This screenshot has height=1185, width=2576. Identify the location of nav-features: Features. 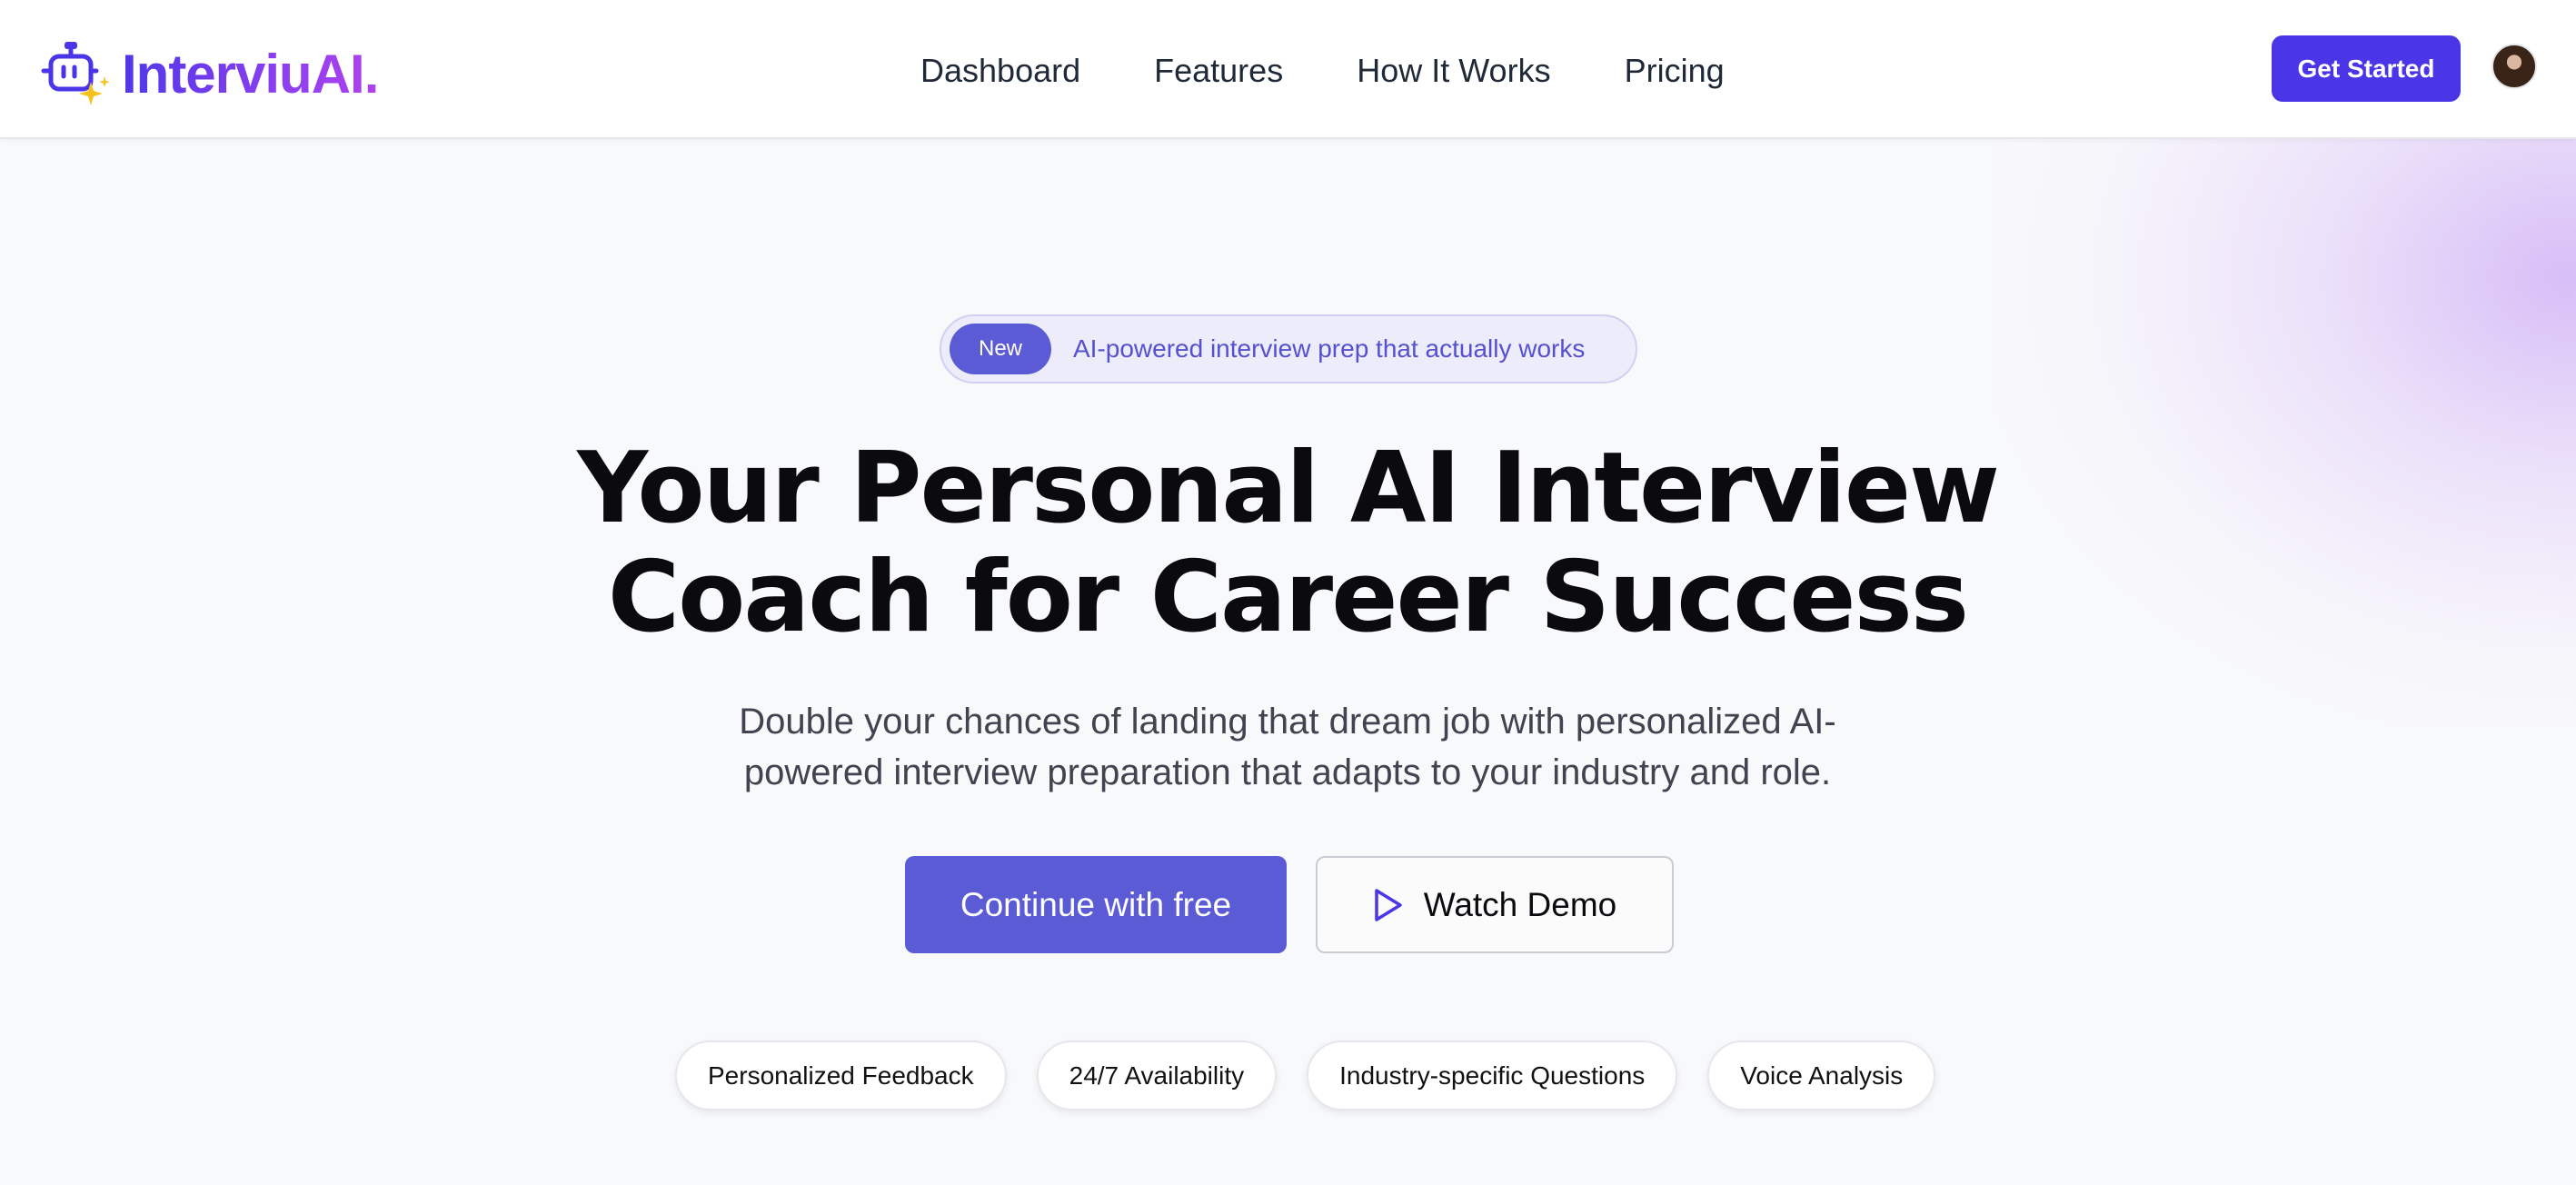
(1219, 70).